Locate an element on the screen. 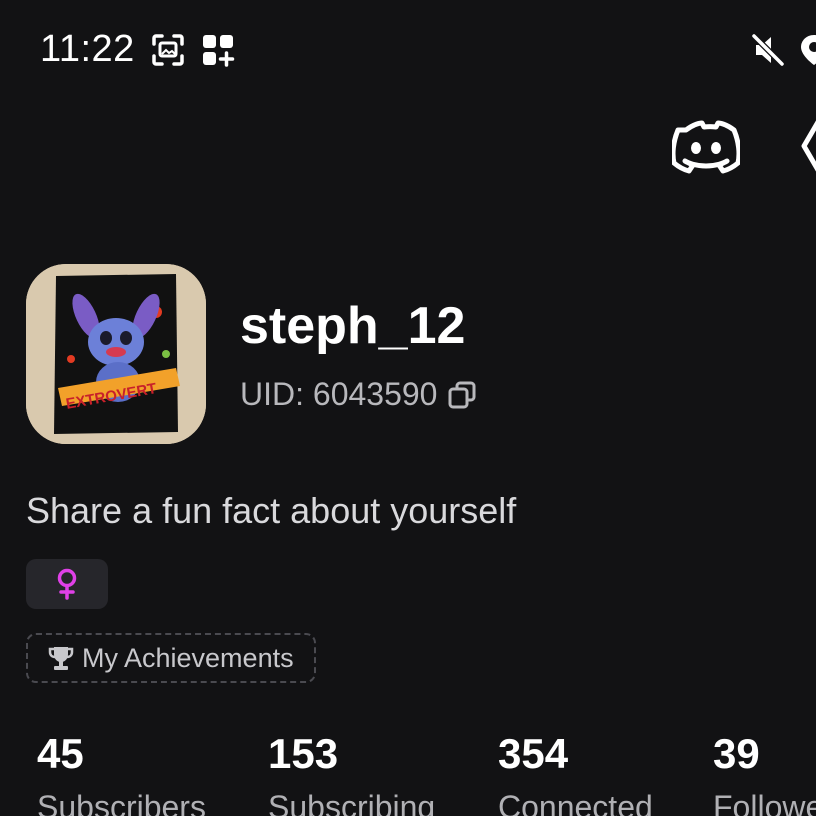 The height and width of the screenshot is (816, 816). achievements-button: My Achievements is located at coordinates (171, 658).